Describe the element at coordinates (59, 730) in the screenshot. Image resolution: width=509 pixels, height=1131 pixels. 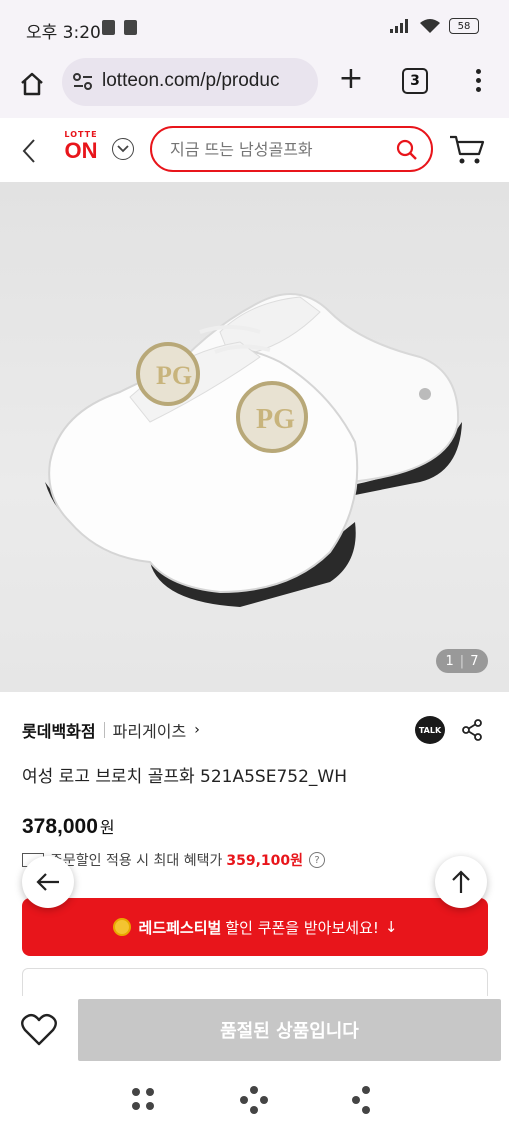
I see `seller-name: 롯데백화점` at that location.